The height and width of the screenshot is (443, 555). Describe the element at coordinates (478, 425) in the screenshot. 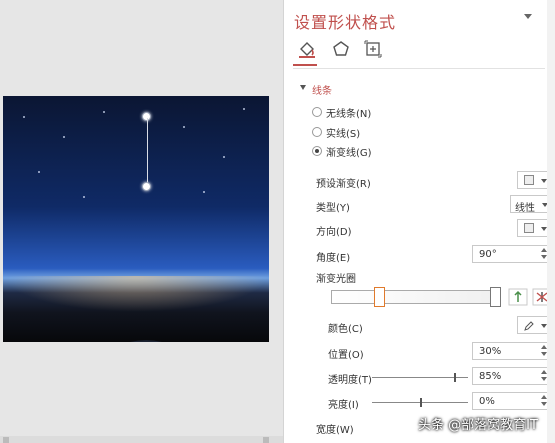

I see `watermark-text: 头条 @部落窝教育IT` at that location.